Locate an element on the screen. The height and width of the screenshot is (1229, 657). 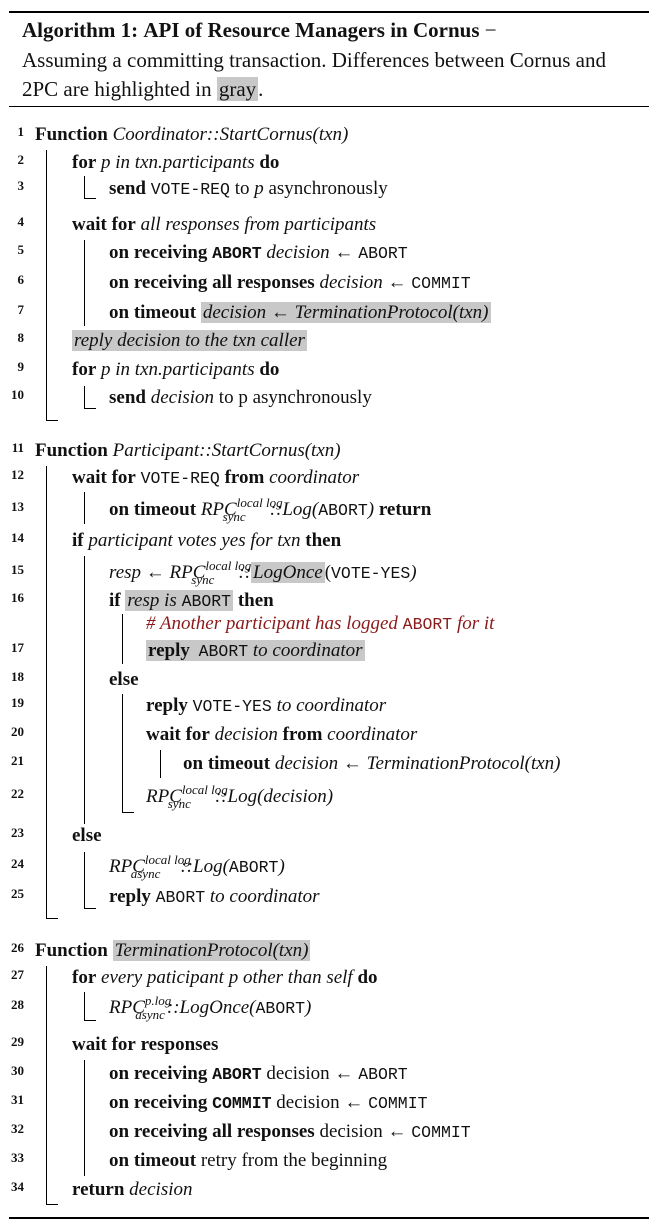
block-bar-else1 is located at coordinates (84, 880).